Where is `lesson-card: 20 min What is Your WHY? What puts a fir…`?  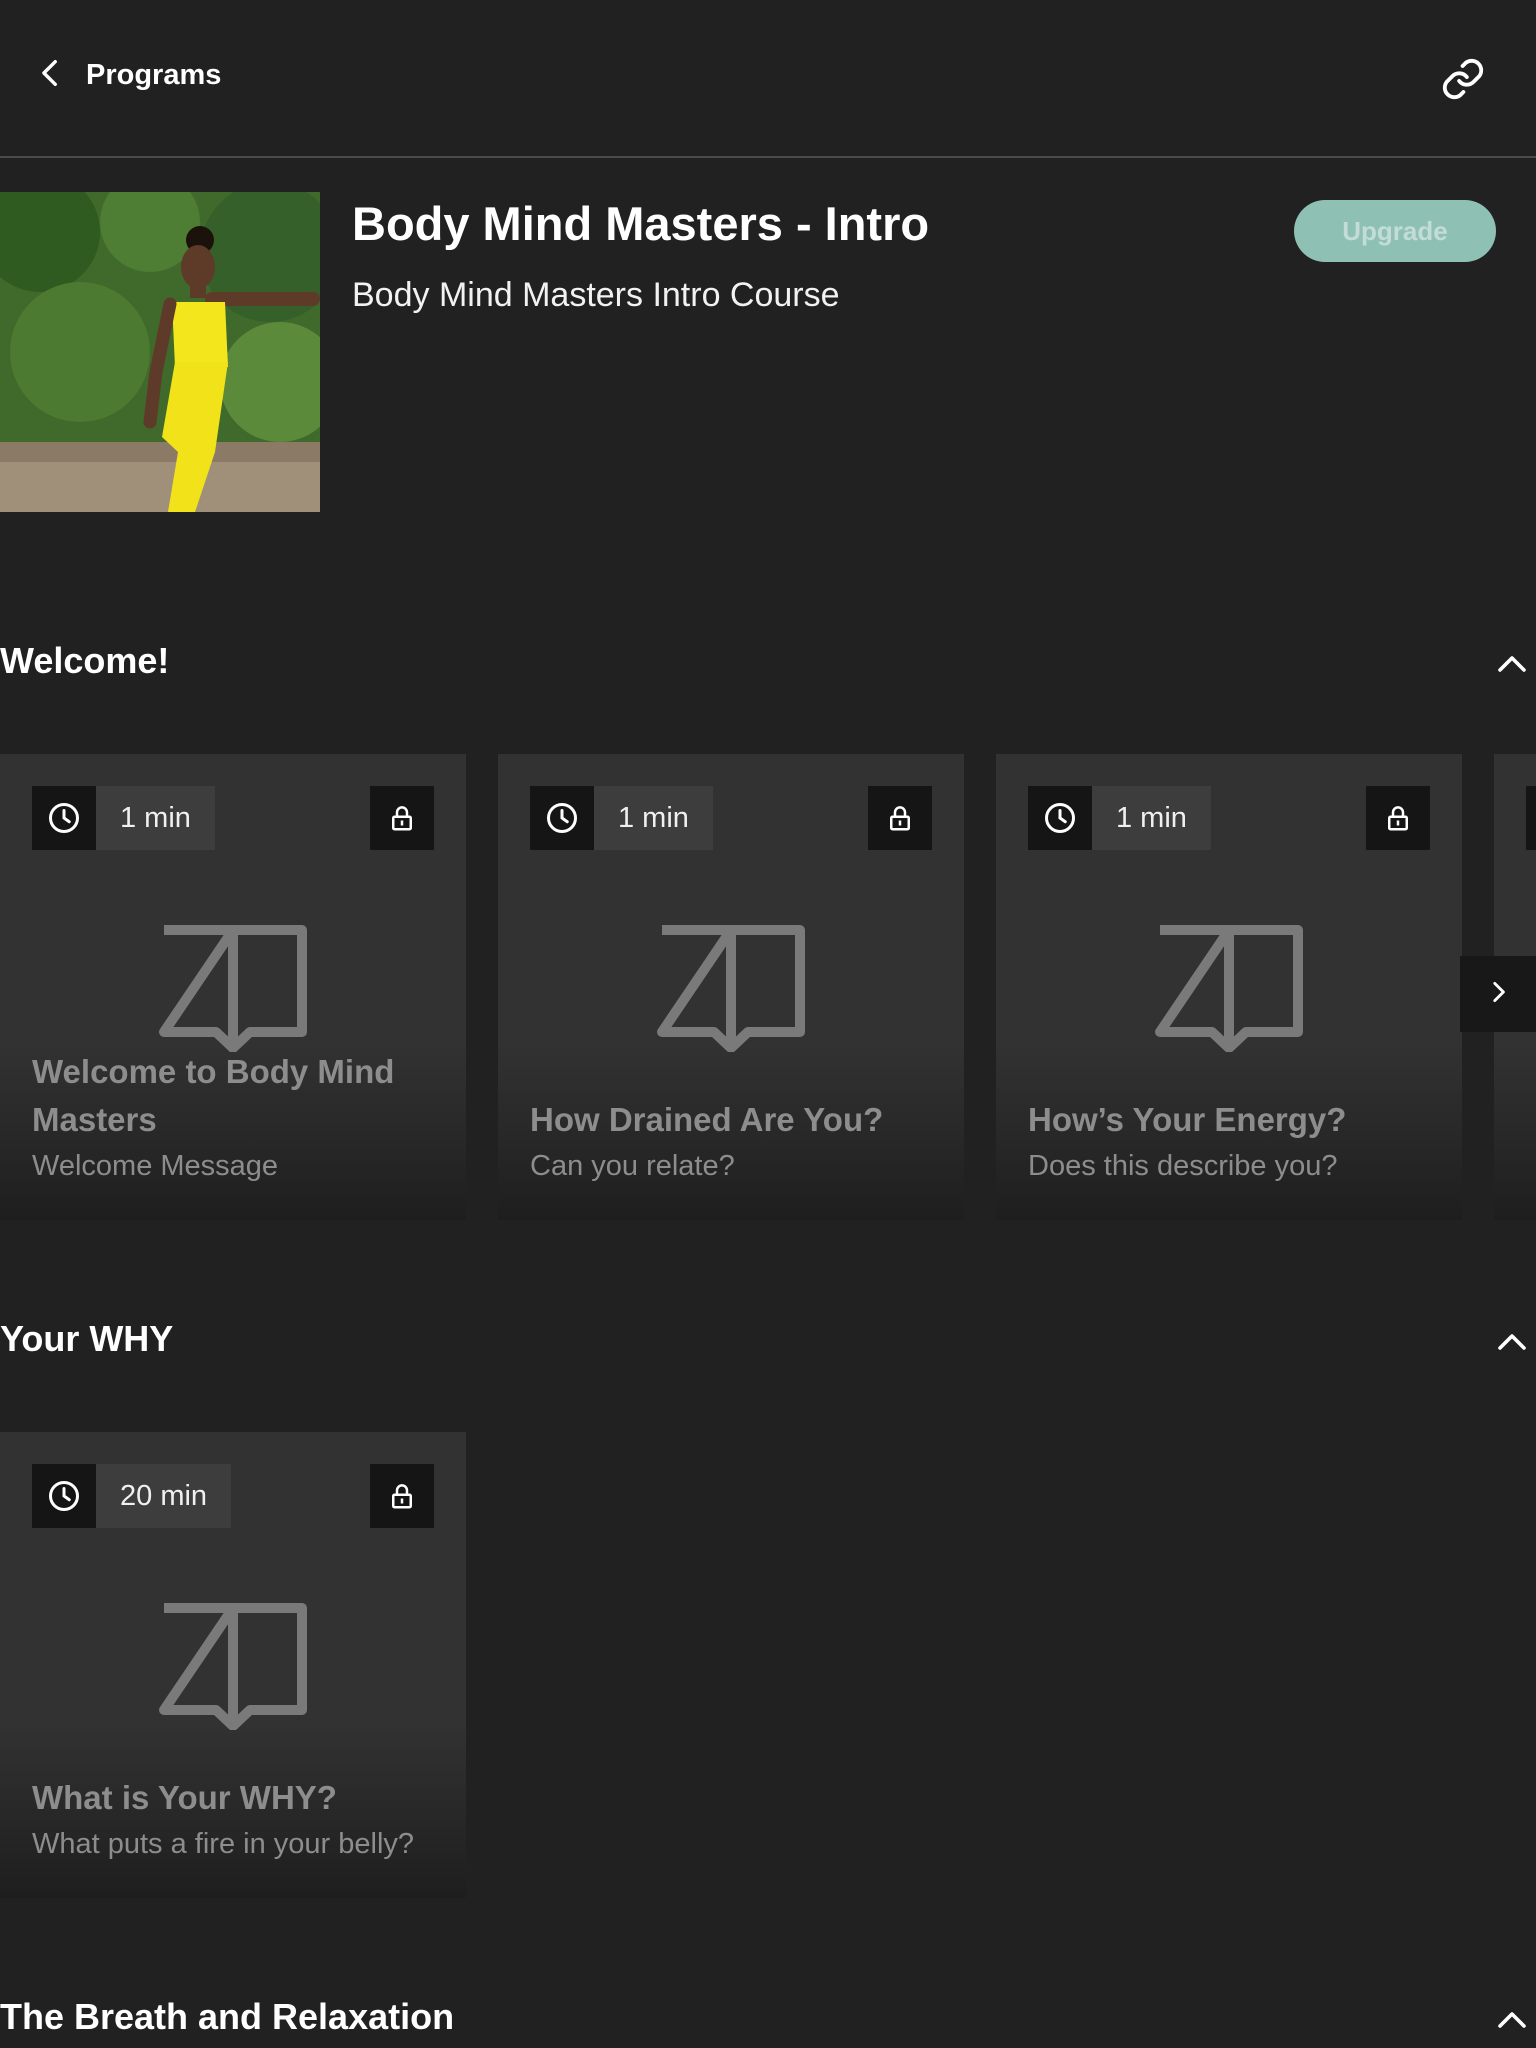
lesson-card: 20 min What is Your WHY? What puts a fir… is located at coordinates (233, 1665).